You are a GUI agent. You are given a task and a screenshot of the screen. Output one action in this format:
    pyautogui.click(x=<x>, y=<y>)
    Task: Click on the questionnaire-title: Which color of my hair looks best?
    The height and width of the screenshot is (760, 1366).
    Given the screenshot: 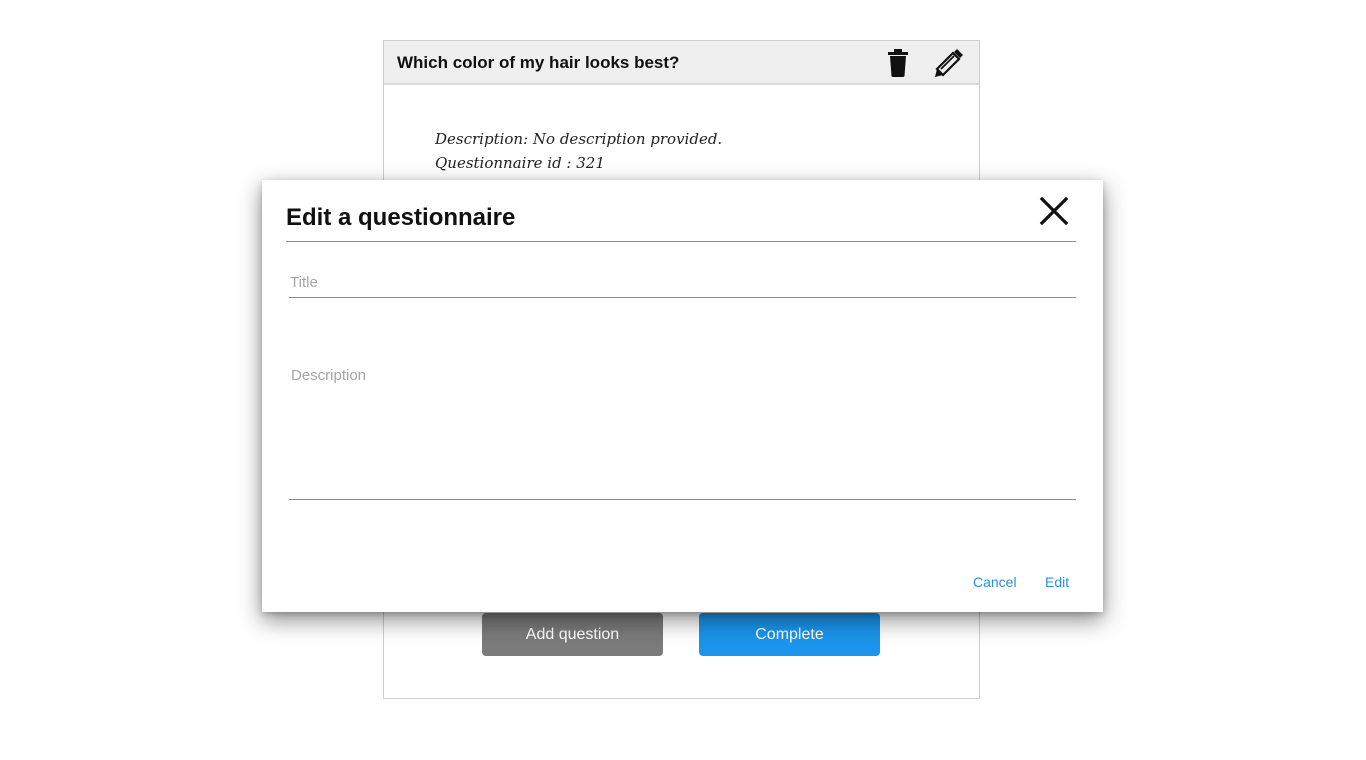 What is the action you would take?
    pyautogui.click(x=538, y=62)
    